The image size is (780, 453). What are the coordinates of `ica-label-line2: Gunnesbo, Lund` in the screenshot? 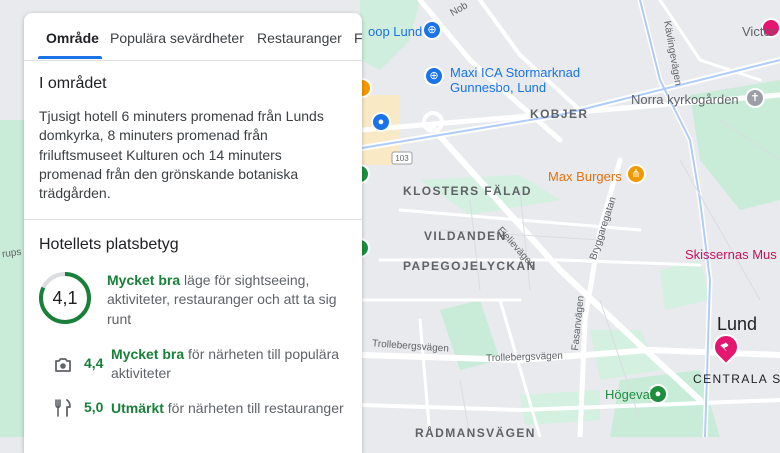 It's located at (498, 87).